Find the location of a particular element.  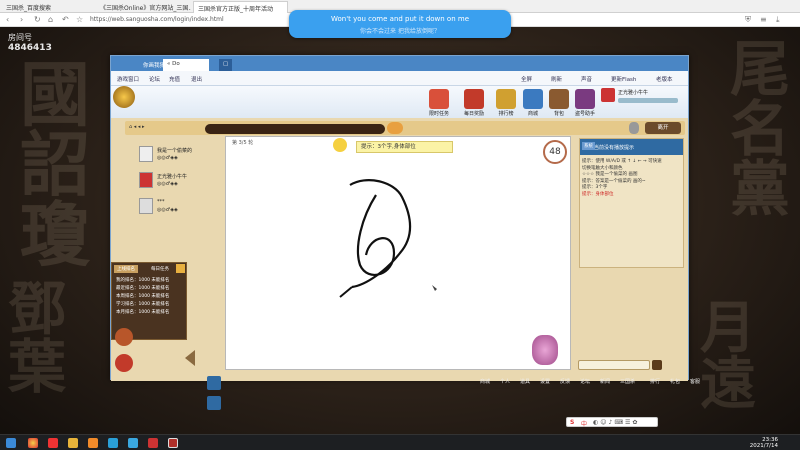

book-icon is located at coordinates (214, 383).